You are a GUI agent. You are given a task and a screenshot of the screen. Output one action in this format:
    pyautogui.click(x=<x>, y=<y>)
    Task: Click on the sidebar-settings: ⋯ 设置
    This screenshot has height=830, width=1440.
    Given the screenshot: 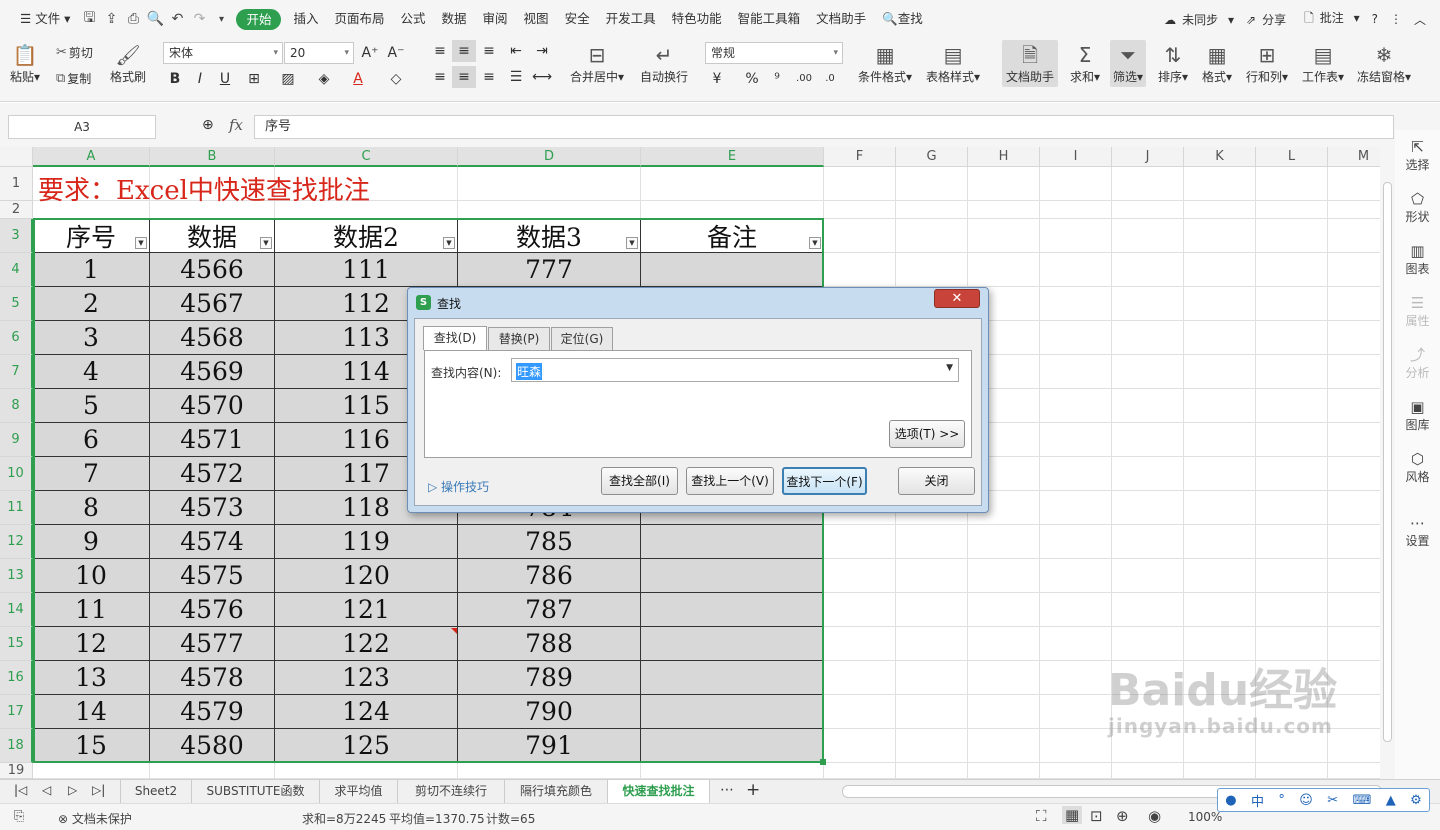 What is the action you would take?
    pyautogui.click(x=1417, y=531)
    